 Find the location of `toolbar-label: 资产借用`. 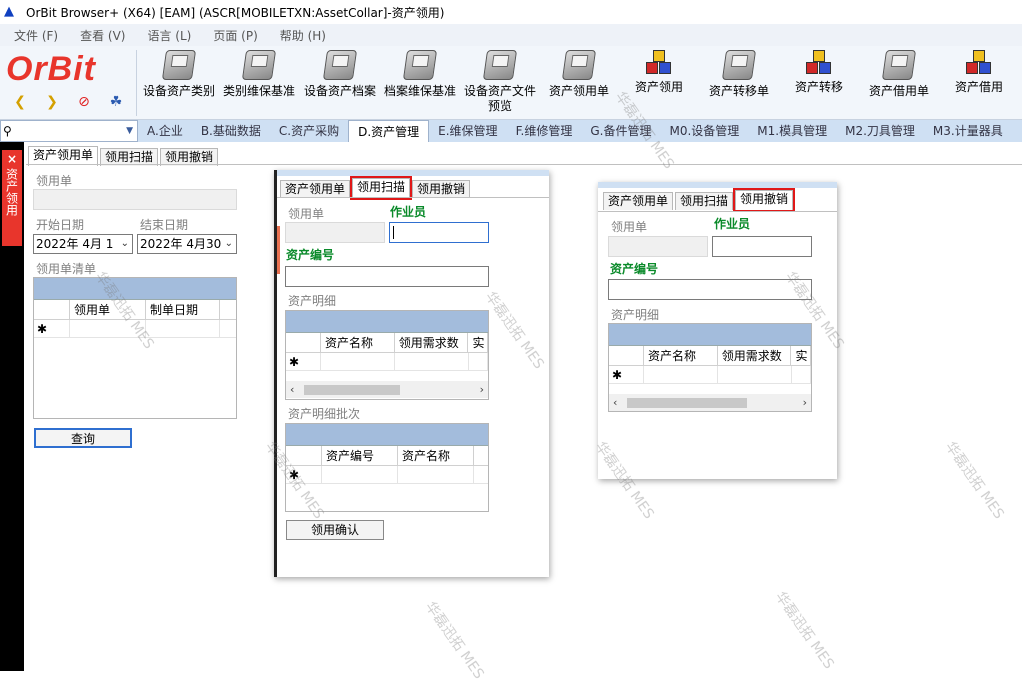

toolbar-label: 资产借用 is located at coordinates (978, 87).